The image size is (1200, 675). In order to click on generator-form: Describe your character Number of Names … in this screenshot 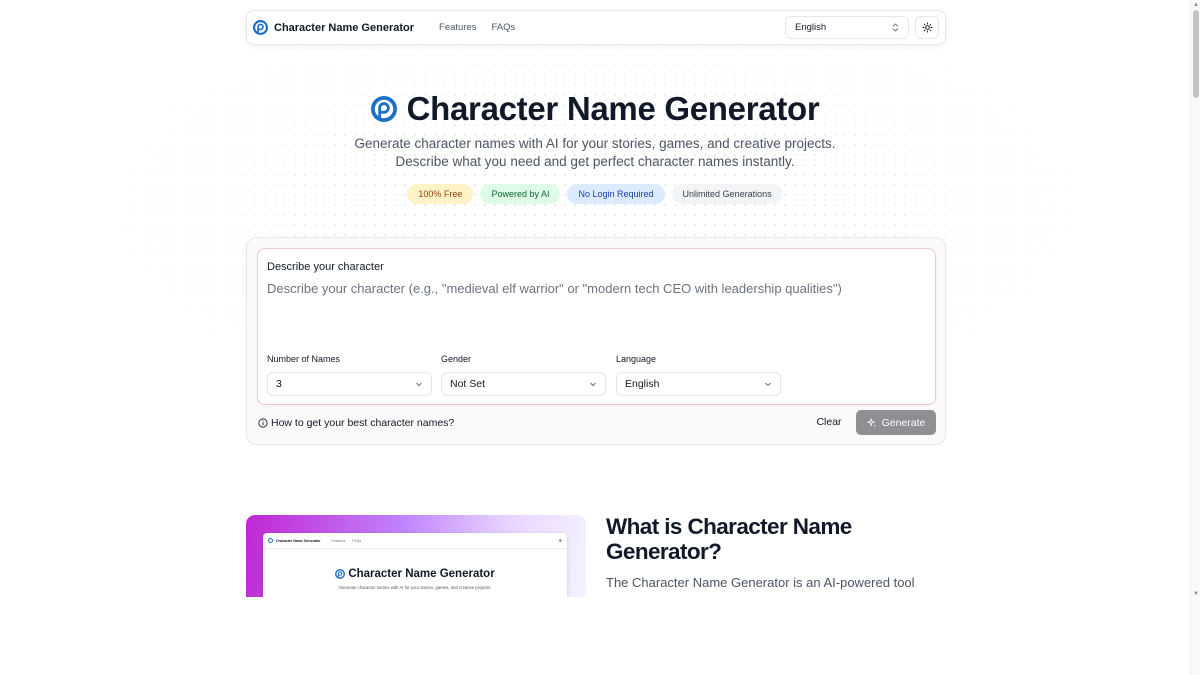, I will do `click(596, 326)`.